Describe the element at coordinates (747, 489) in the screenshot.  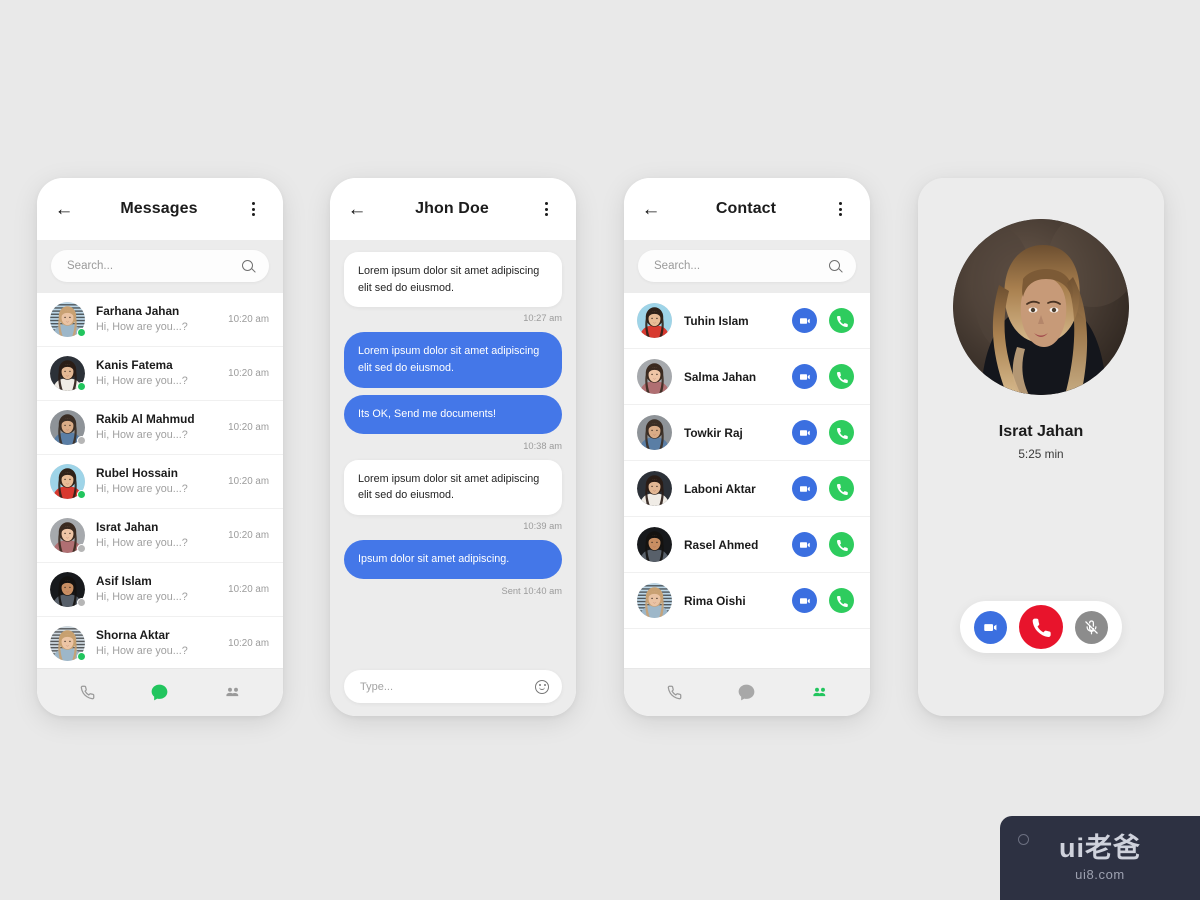
I see `contact-list-item: Laboni Aktar` at that location.